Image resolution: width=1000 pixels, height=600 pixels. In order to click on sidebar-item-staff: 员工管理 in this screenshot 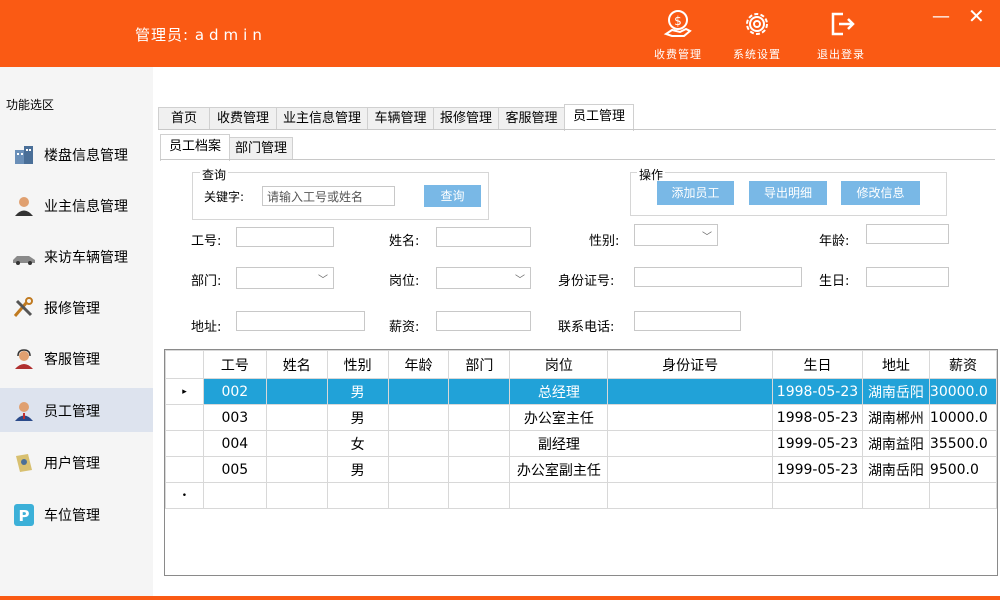, I will do `click(76, 410)`.